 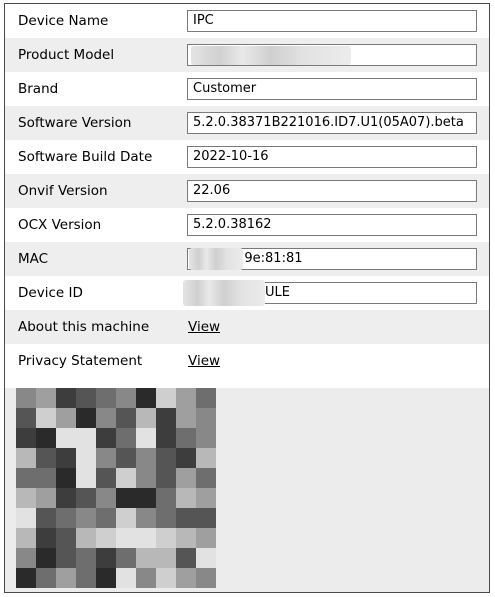 I want to click on row-about-machine: About this machine View, so click(x=247, y=327).